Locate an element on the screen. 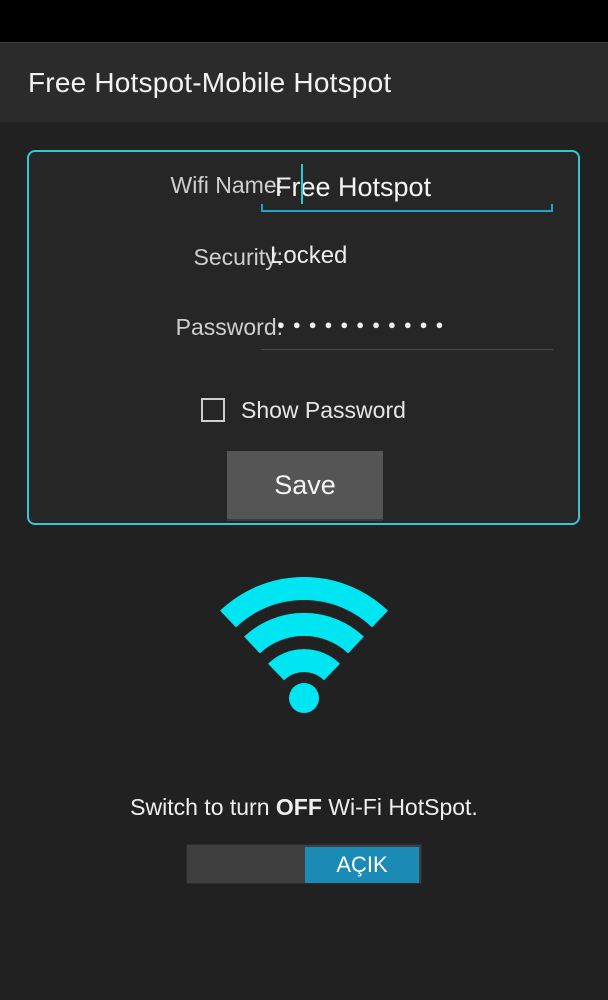 This screenshot has width=608, height=1000. switch-caption-bold: OFF is located at coordinates (298, 807).